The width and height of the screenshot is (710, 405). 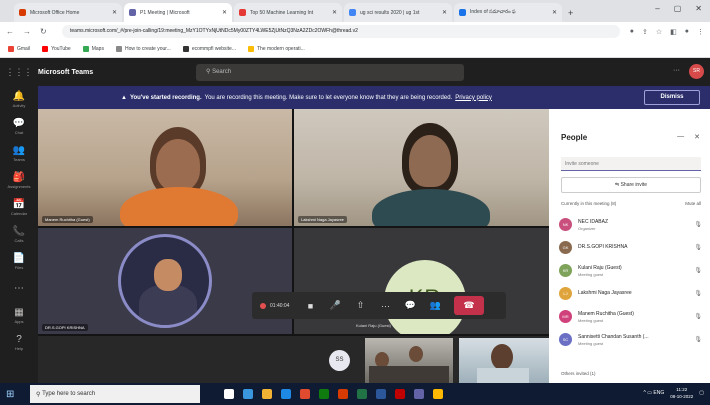 I want to click on leave-call-button: ☎, so click(x=469, y=305).